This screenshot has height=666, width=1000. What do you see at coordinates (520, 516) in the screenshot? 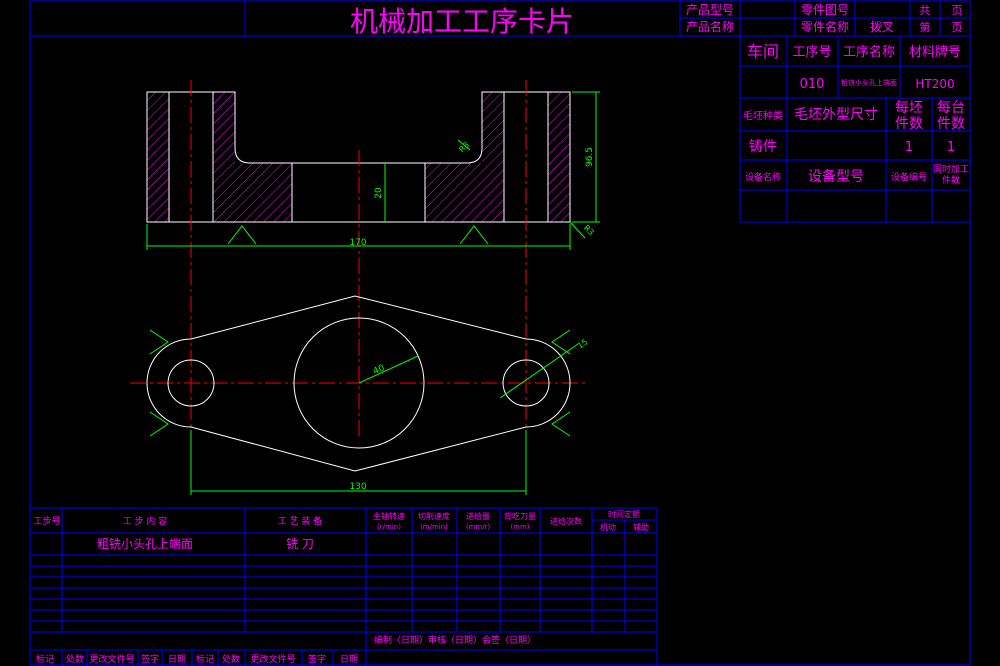
I see `depth-header: 背吃刀量` at bounding box center [520, 516].